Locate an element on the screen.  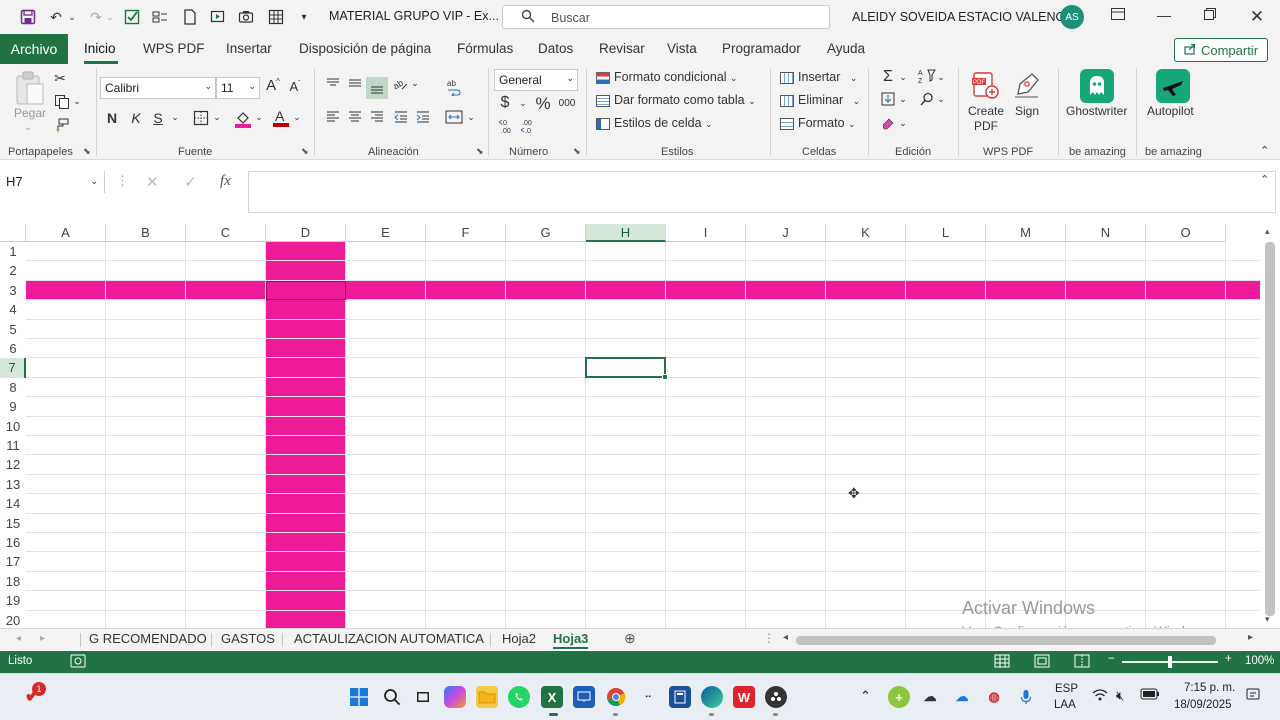
sign-icon is located at coordinates (1028, 86).